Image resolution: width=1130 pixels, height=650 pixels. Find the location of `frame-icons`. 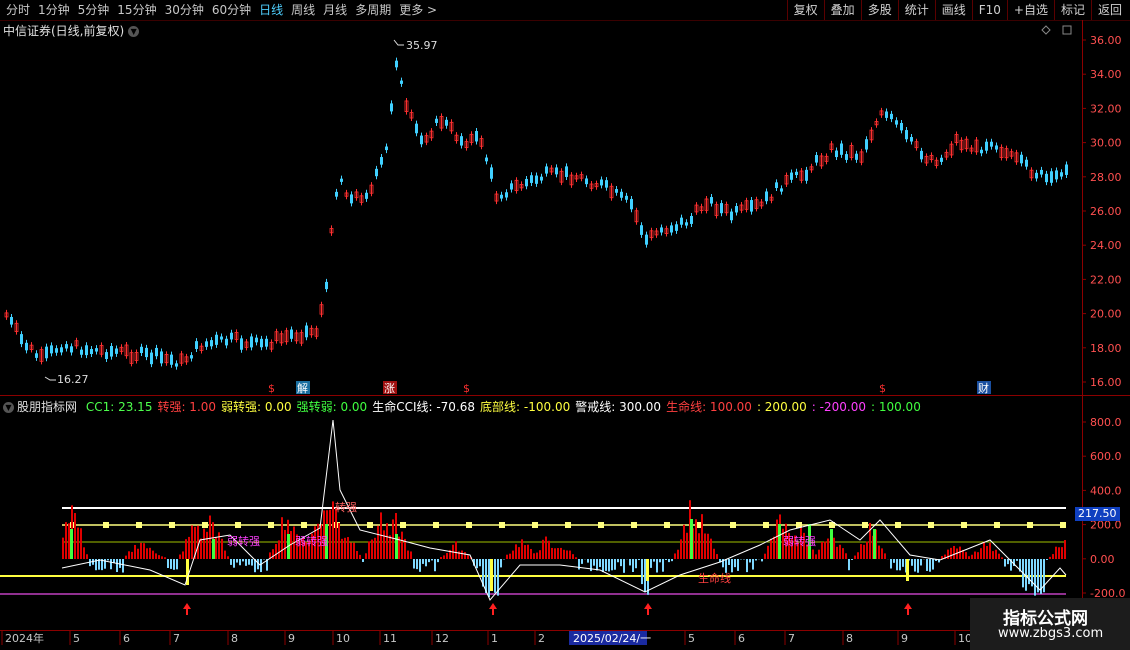

frame-icons is located at coordinates (1056, 30).